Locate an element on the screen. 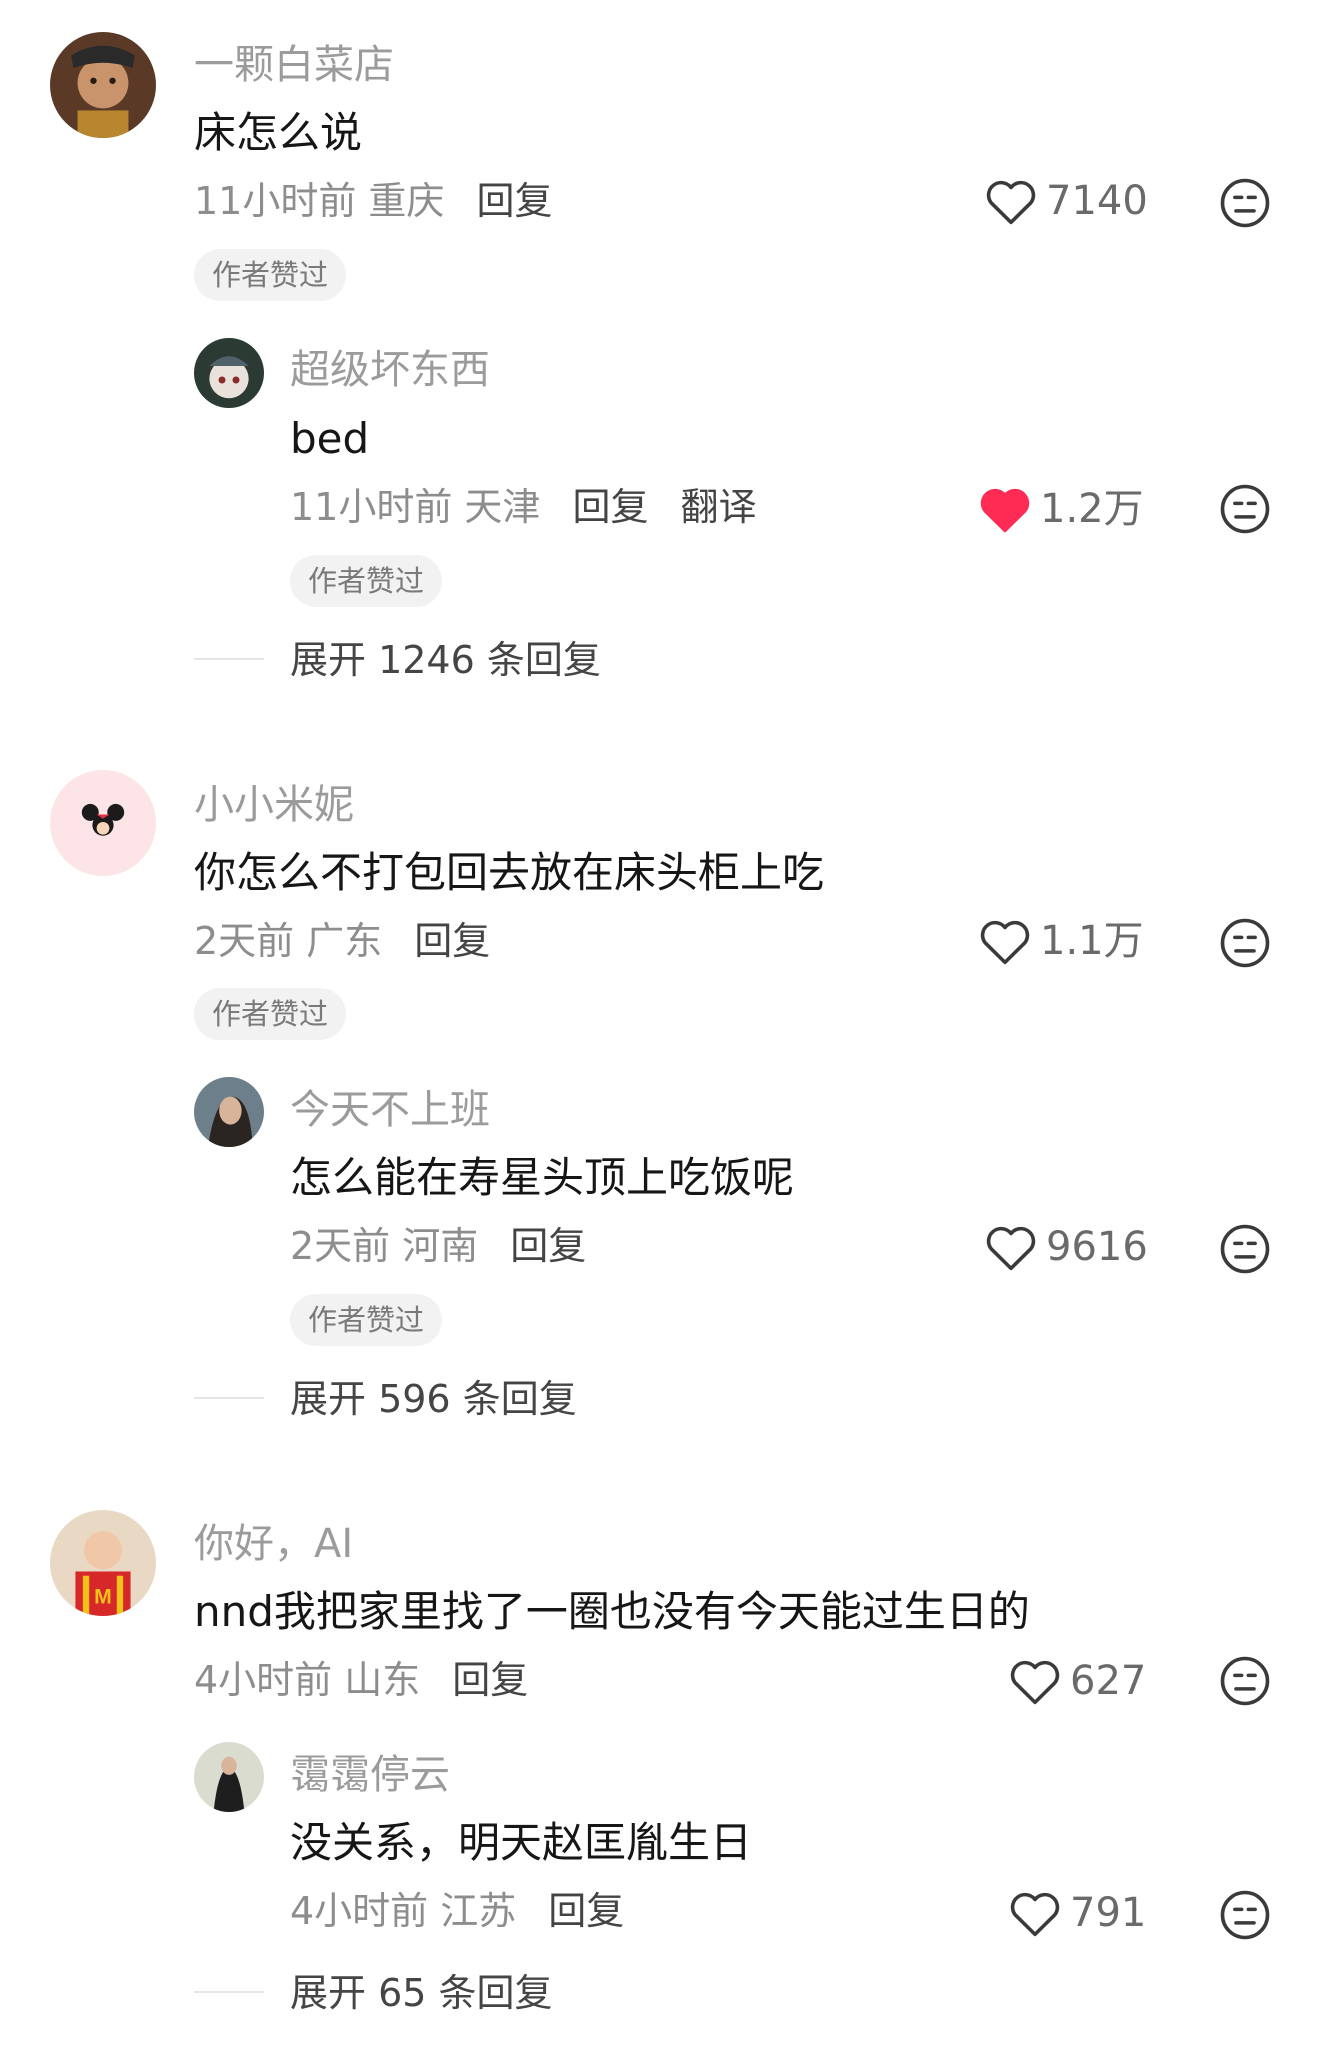 Image resolution: width=1320 pixels, height=2068 pixels. expand-replies-button: 展开 596 条回复 is located at coordinates (433, 1399).